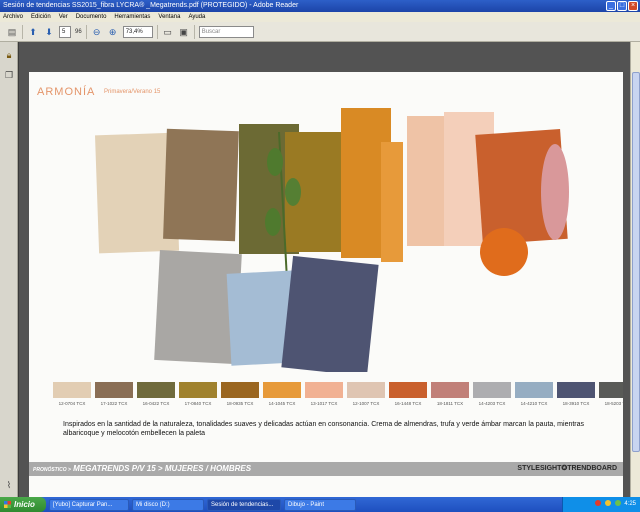 This screenshot has height=512, width=640. I want to click on menu-edicion: Edición, so click(41, 17).